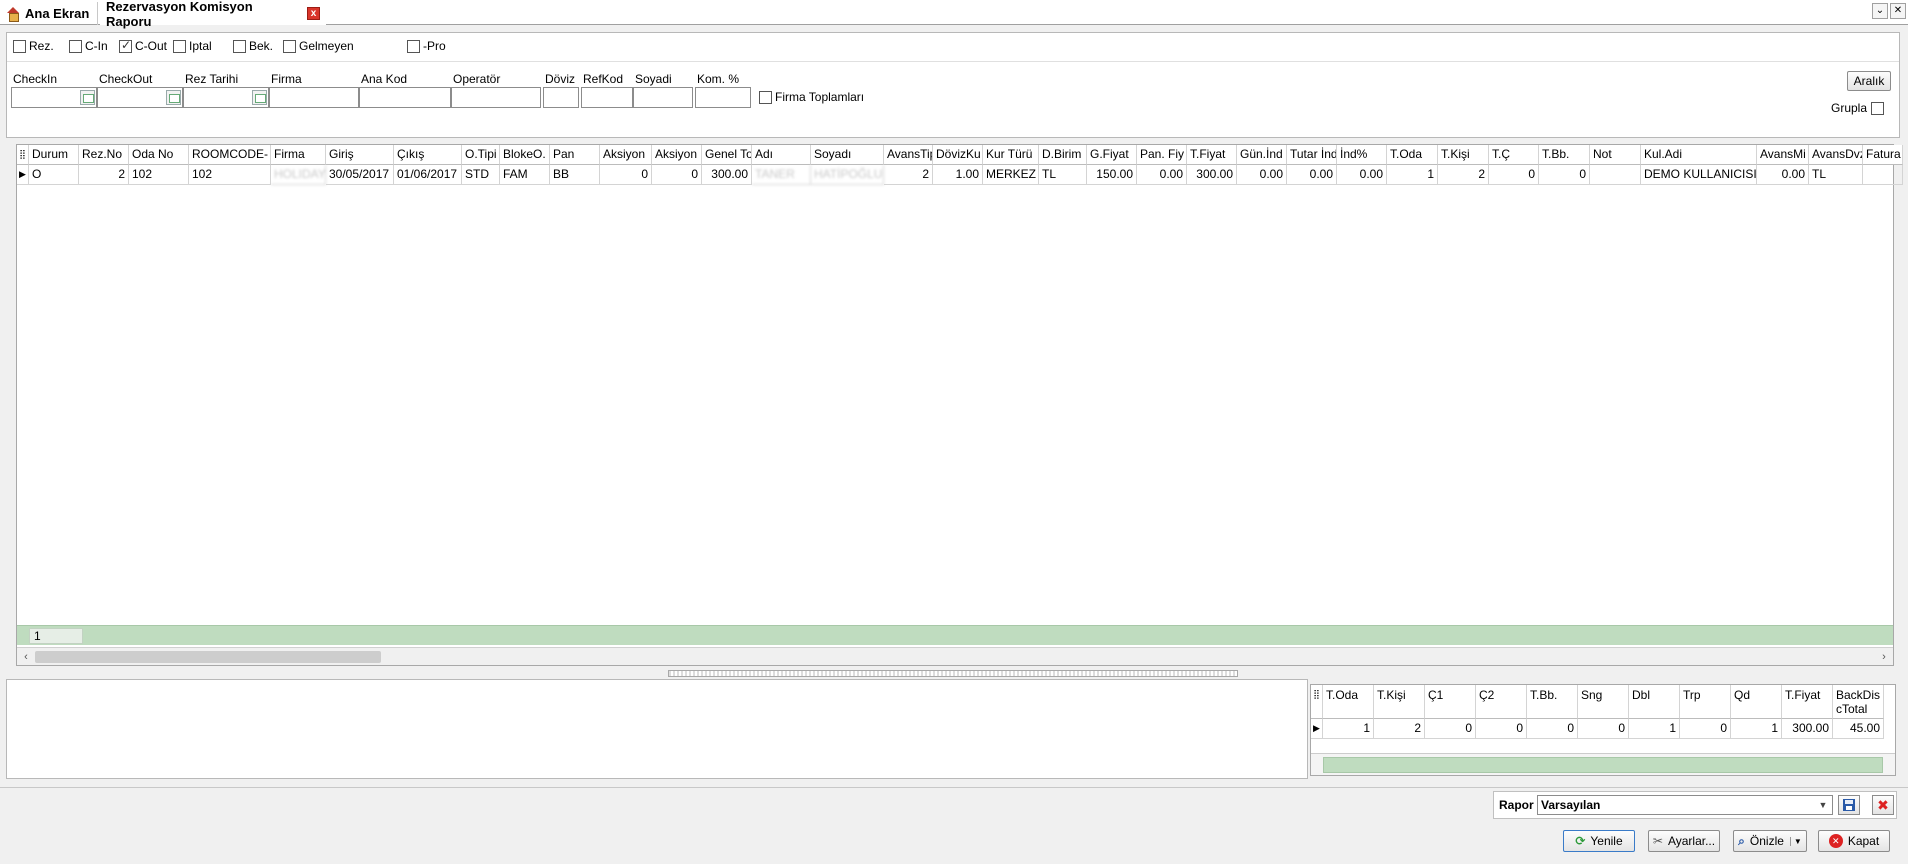  Describe the element at coordinates (1685, 805) in the screenshot. I see `rapor-select: Varsayılan ▼` at that location.